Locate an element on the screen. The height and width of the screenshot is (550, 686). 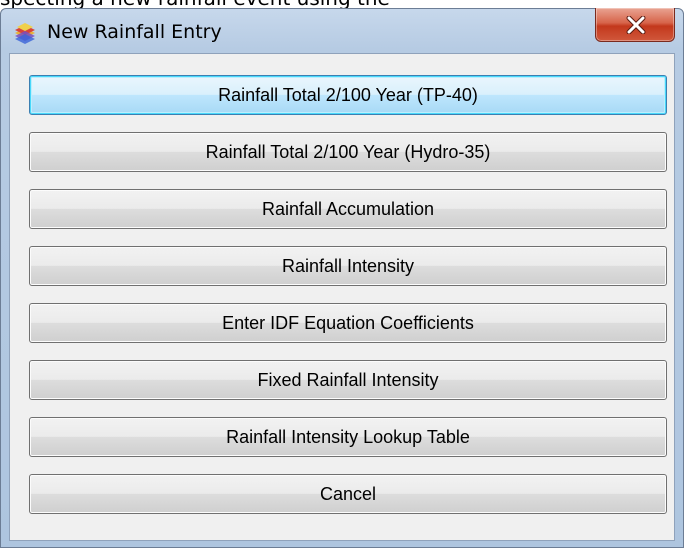
rainfall-accumulation-button: Rainfall Accumulation is located at coordinates (348, 209).